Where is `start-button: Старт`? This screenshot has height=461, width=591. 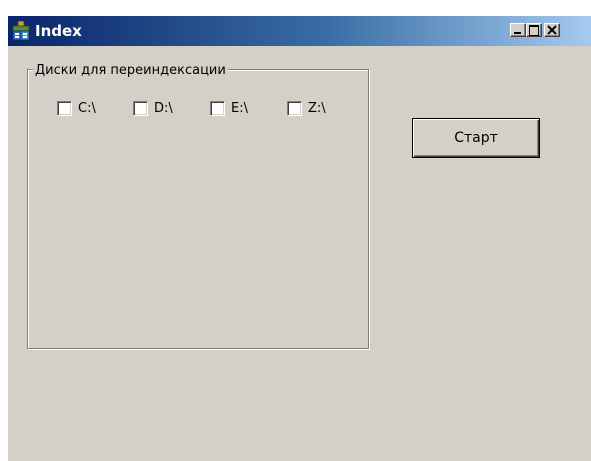
start-button: Старт is located at coordinates (476, 138).